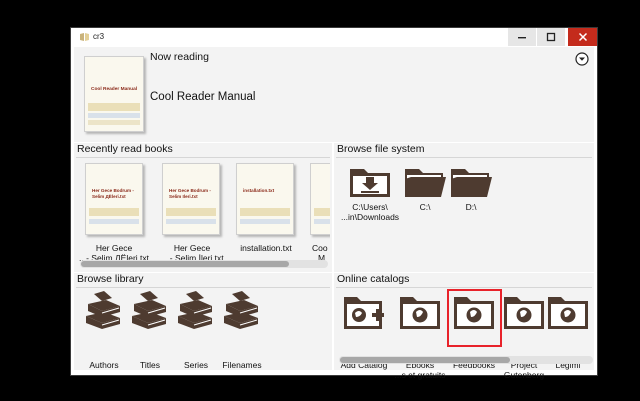 The image size is (640, 401). I want to click on recent-books-scrollbar, so click(204, 264).